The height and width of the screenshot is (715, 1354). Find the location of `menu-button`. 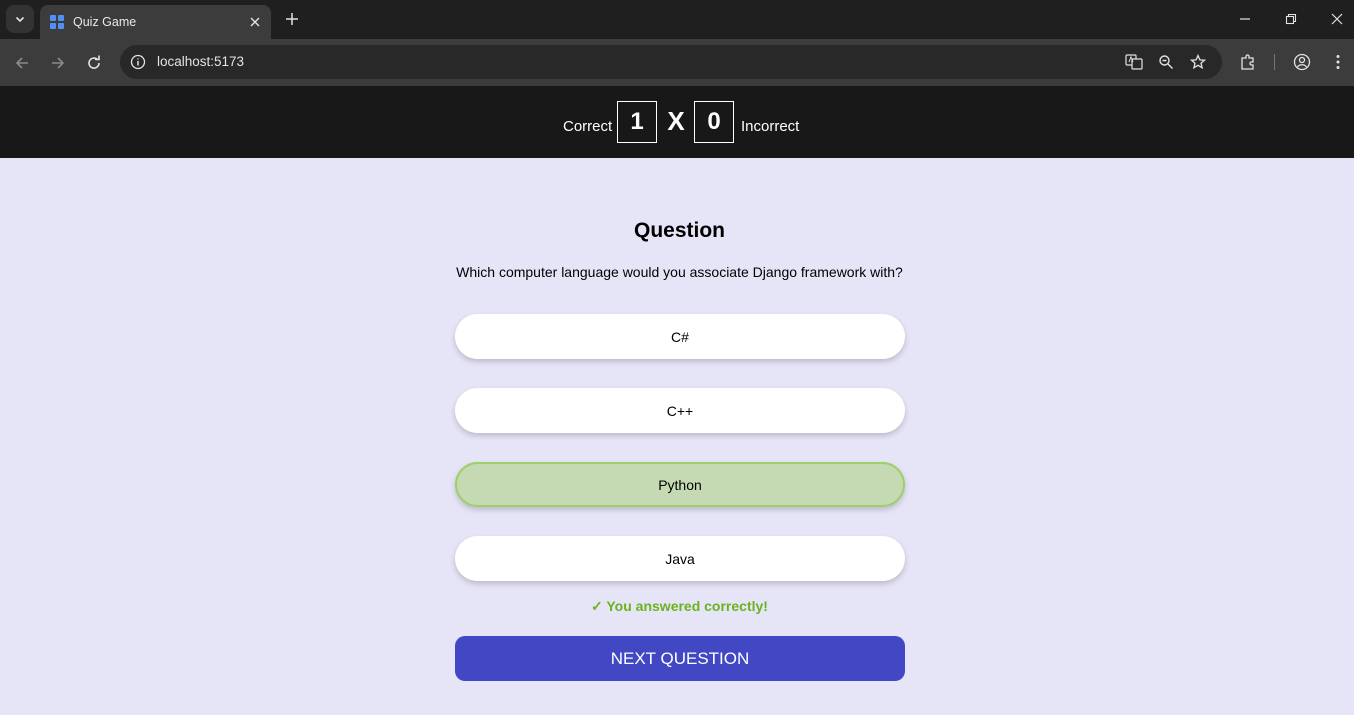

menu-button is located at coordinates (1338, 62).